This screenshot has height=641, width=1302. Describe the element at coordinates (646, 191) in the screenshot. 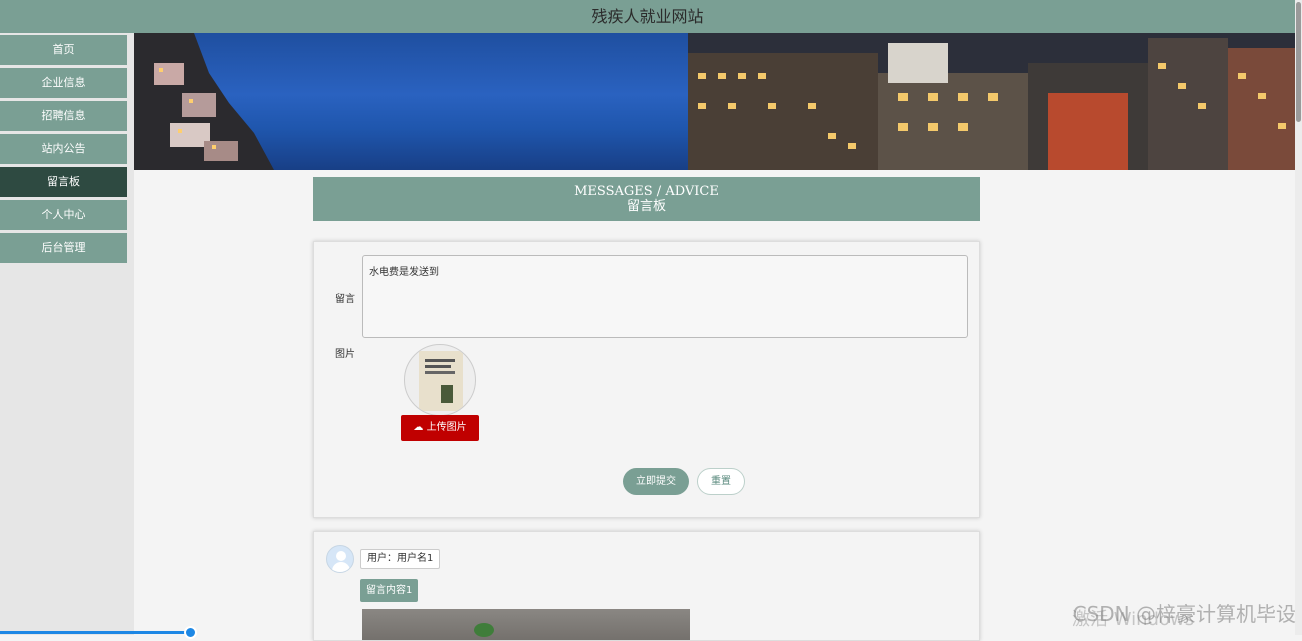

I see `section-title-en: MESSAGES / ADVICE` at that location.